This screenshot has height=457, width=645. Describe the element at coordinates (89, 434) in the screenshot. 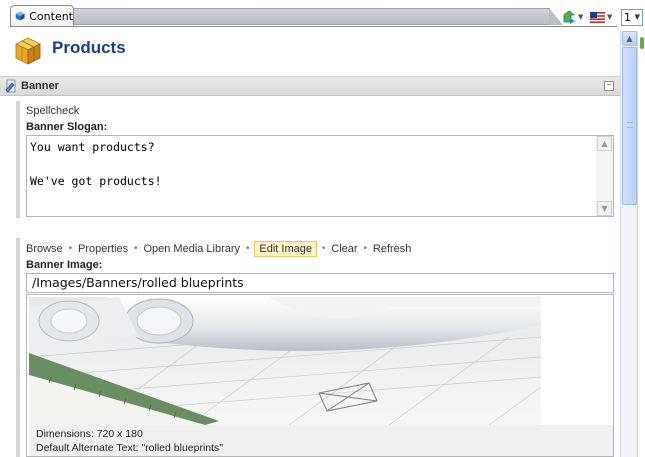

I see `image-dimensions: Dimensions: 720 x 180` at that location.